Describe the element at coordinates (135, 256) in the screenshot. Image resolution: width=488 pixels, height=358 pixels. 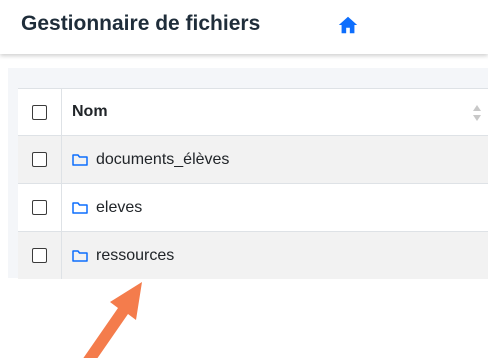
I see `file-name-link: ressources` at that location.